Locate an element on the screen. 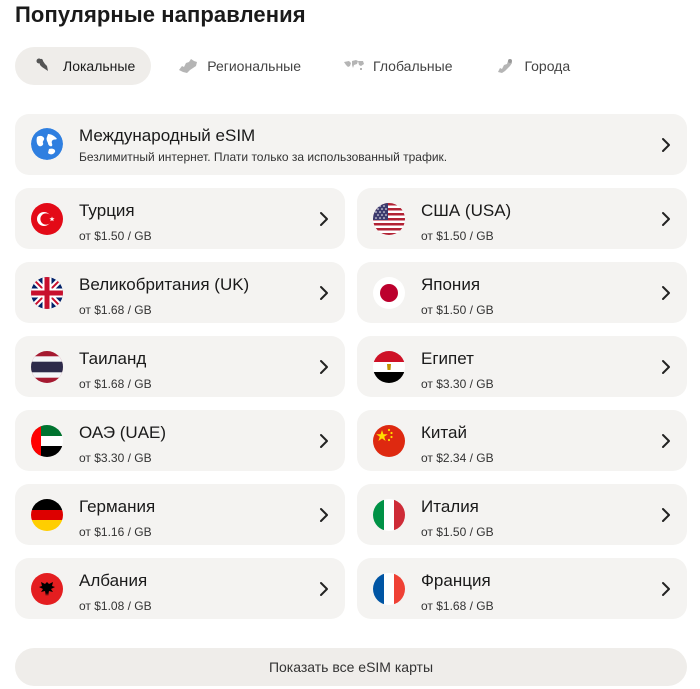 The image size is (700, 689). tab-cities: Города is located at coordinates (531, 66).